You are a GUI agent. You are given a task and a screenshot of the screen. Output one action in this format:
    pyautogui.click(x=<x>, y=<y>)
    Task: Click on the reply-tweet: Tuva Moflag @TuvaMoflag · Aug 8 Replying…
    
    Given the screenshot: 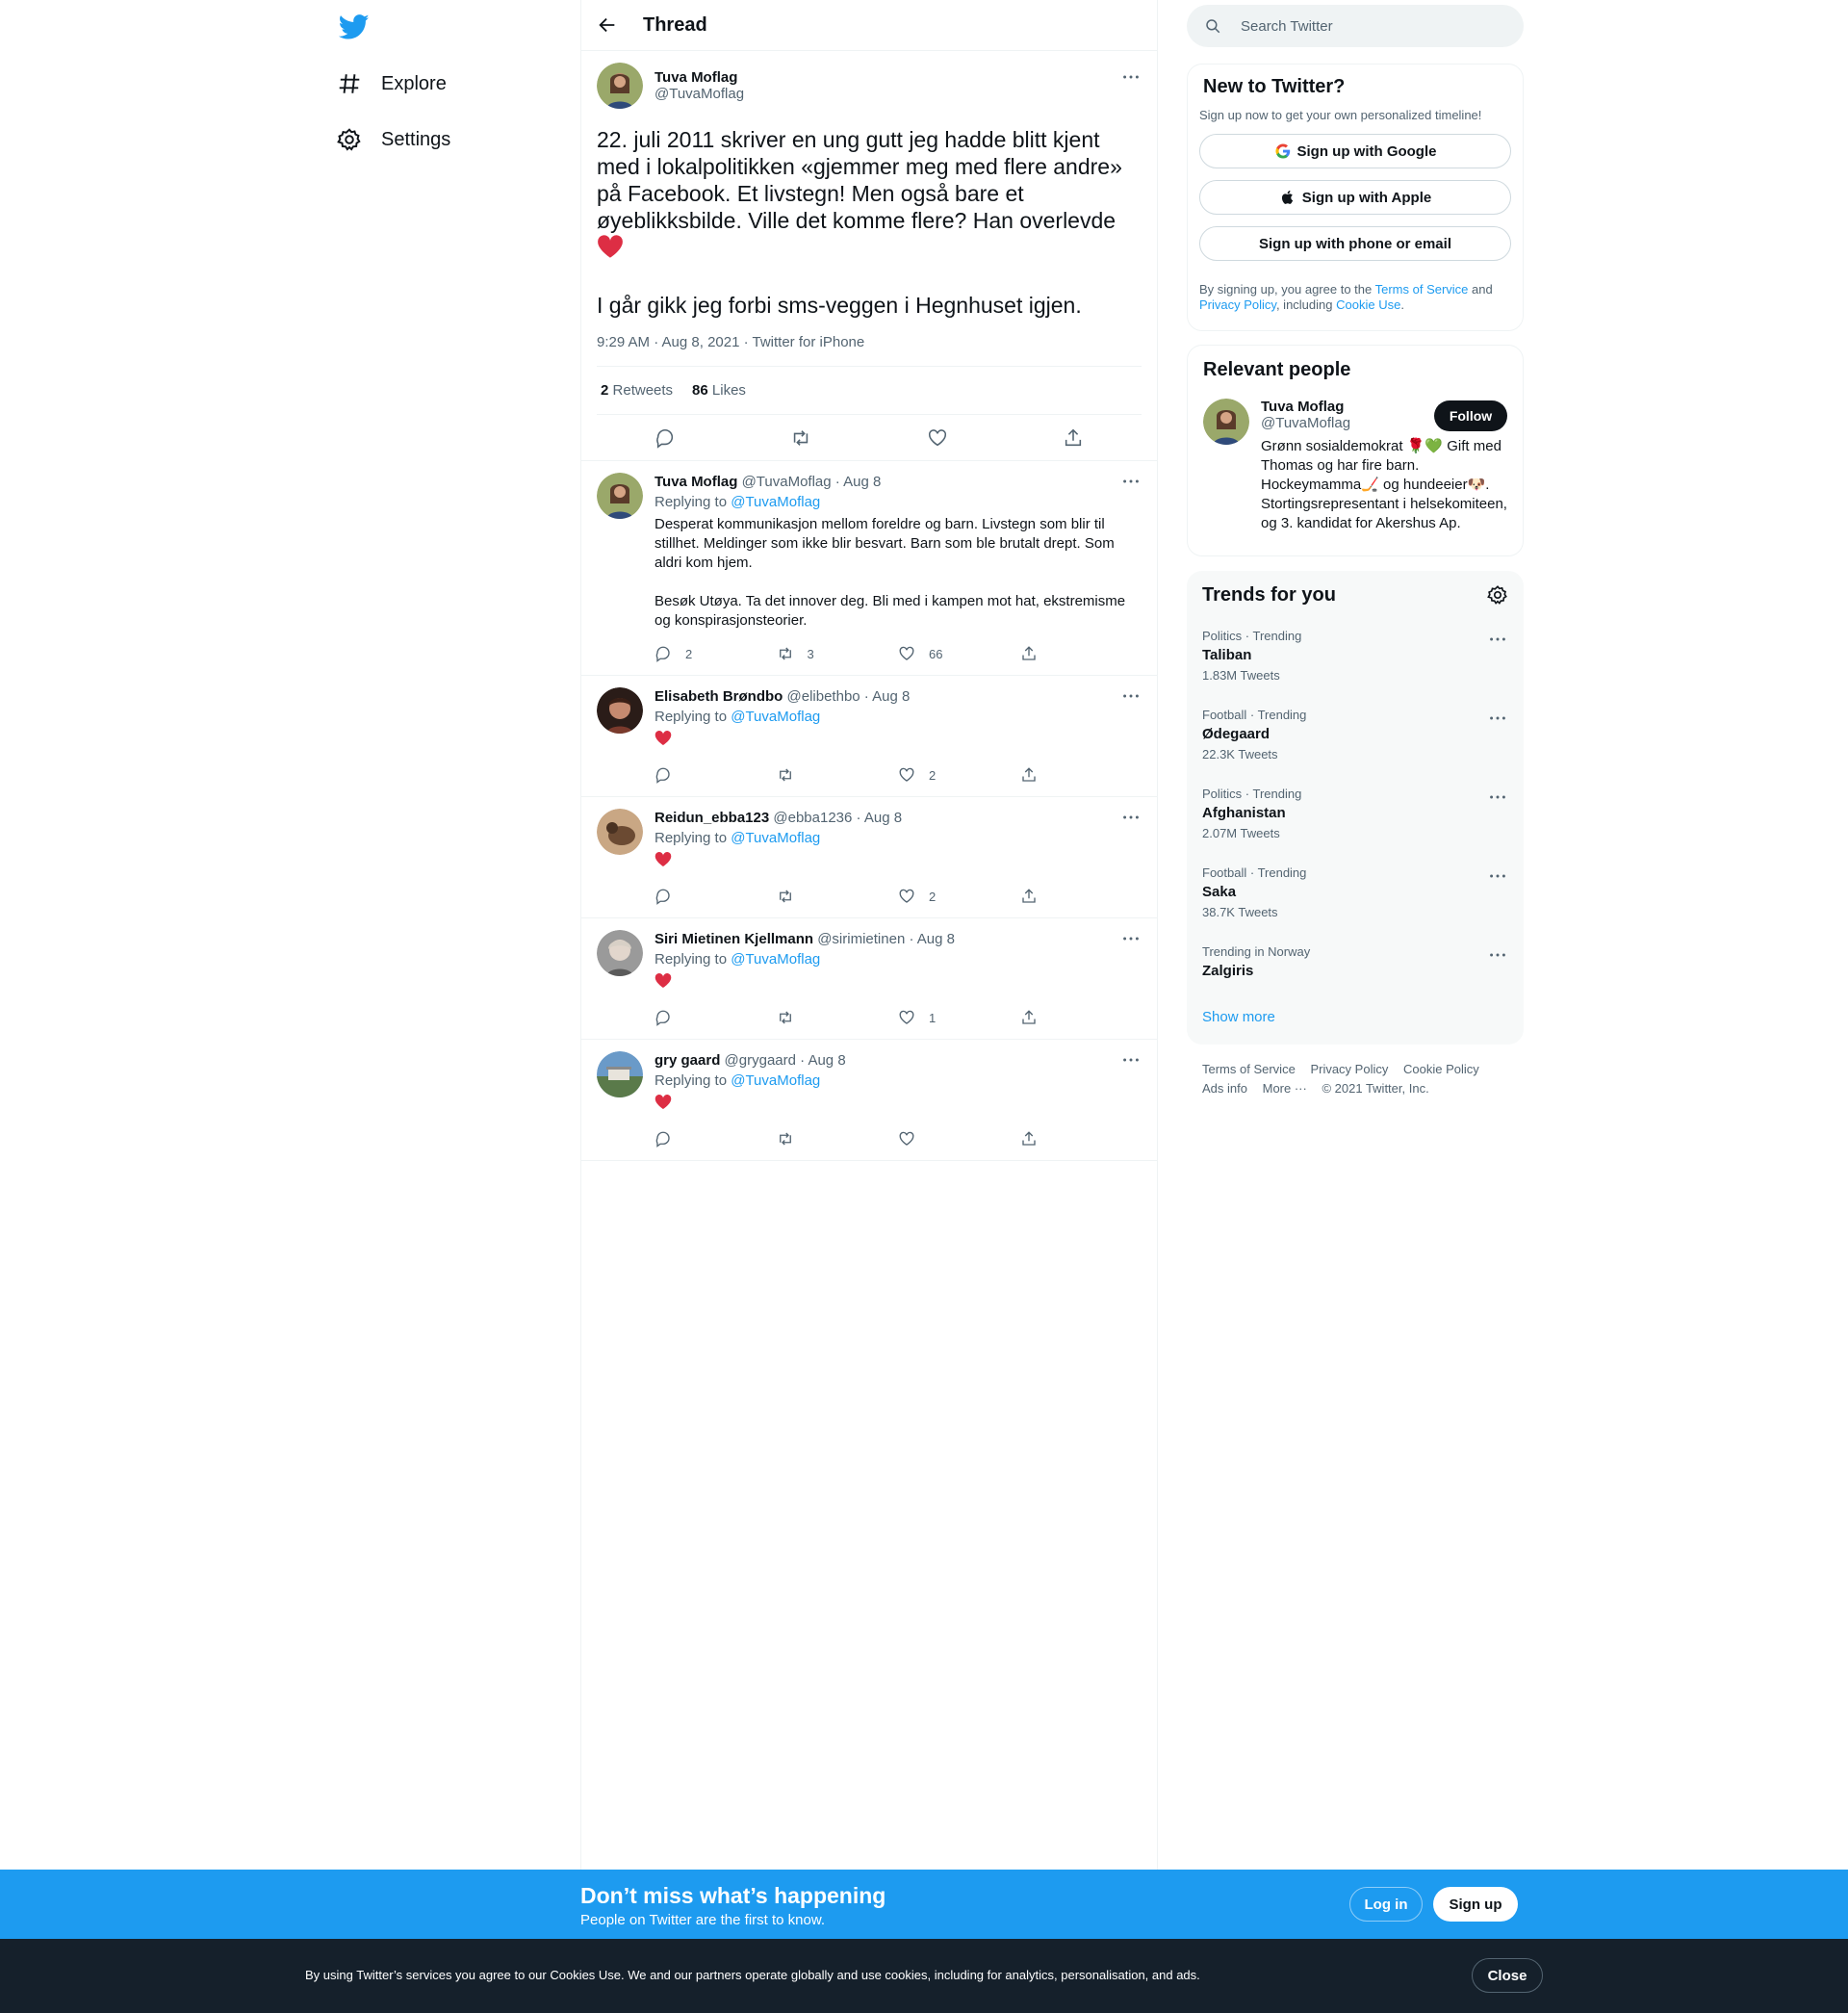 What is the action you would take?
    pyautogui.click(x=869, y=568)
    